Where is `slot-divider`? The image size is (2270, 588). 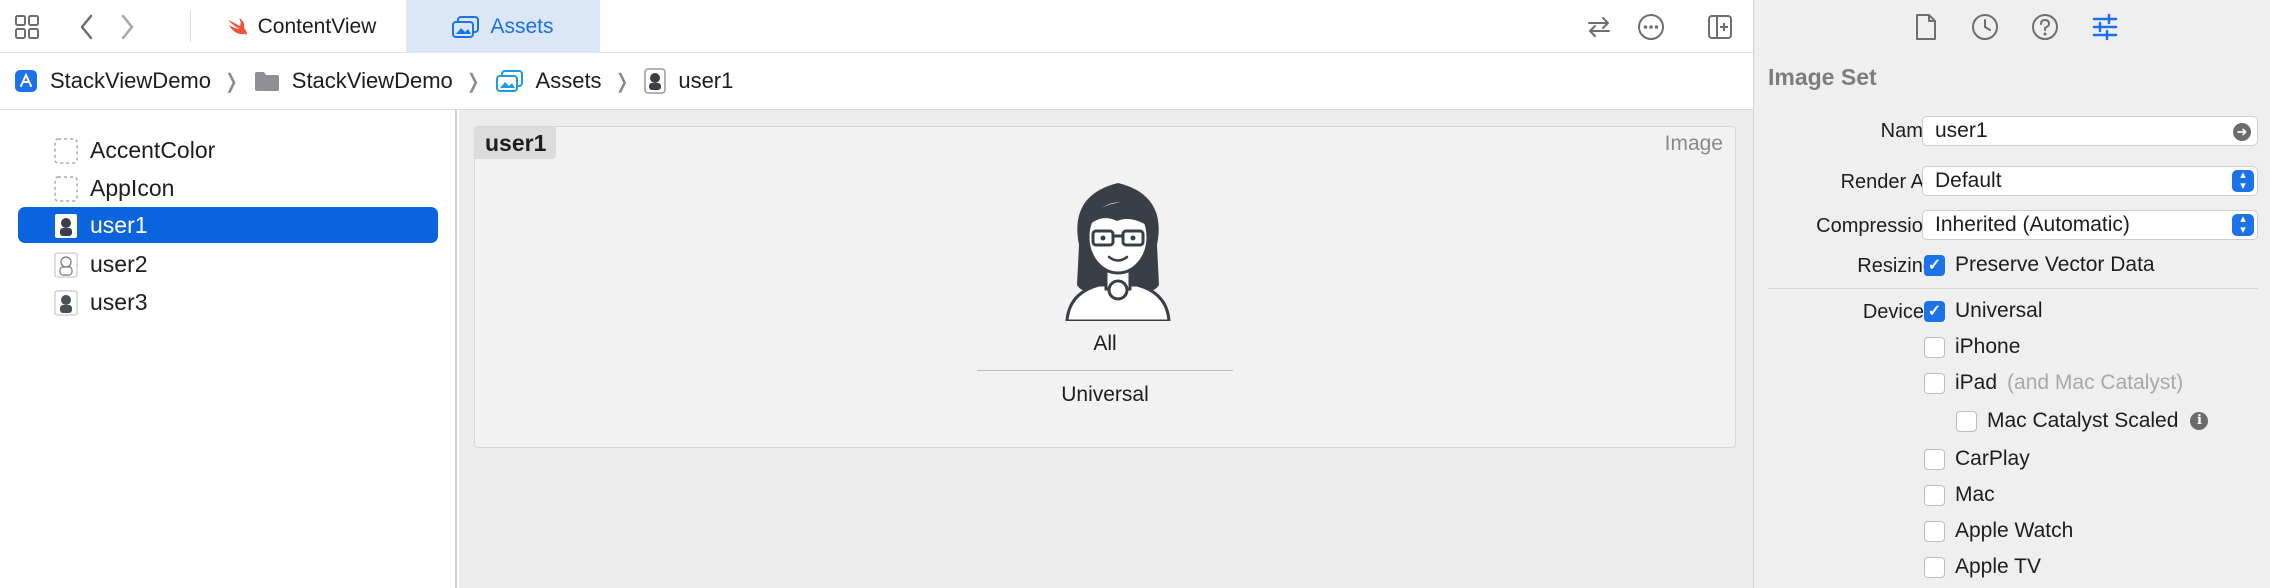
slot-divider is located at coordinates (1105, 370).